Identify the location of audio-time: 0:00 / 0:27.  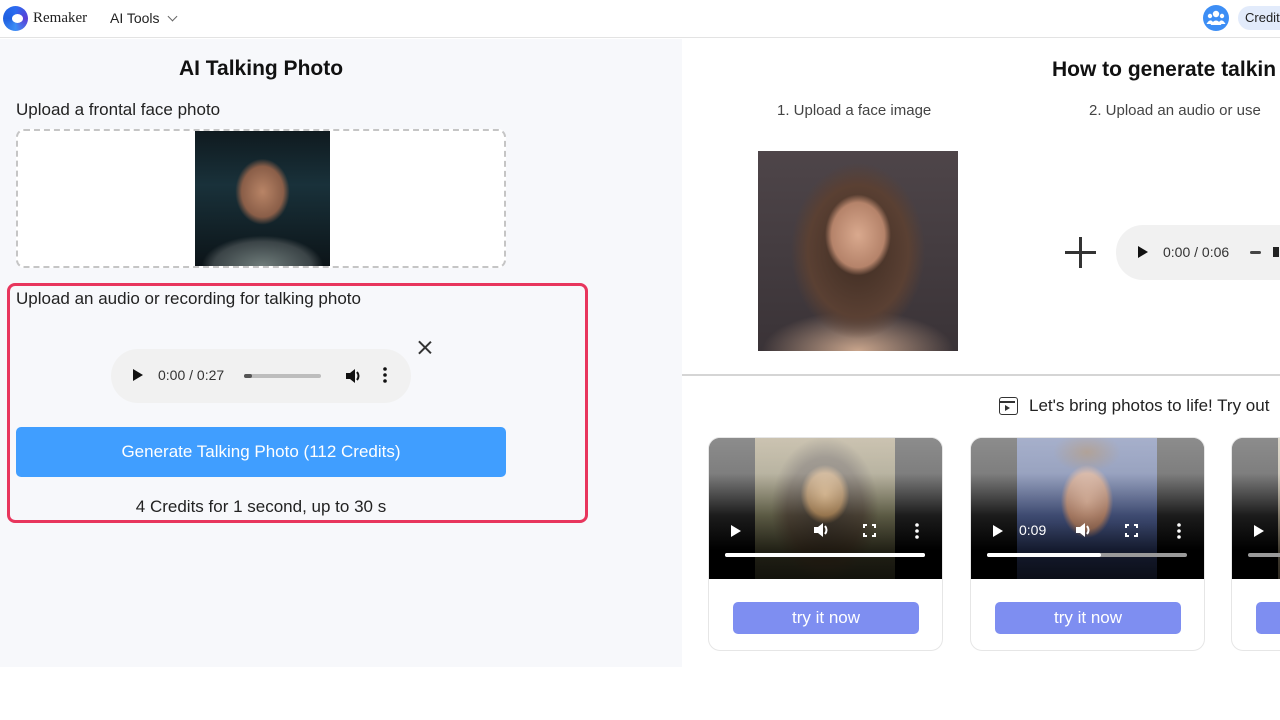
(191, 375).